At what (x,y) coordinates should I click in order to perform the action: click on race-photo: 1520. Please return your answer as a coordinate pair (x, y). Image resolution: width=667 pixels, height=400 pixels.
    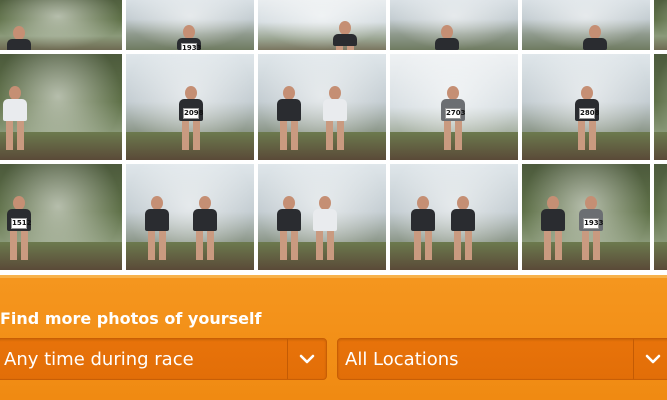
    Looking at the image, I should click on (660, 107).